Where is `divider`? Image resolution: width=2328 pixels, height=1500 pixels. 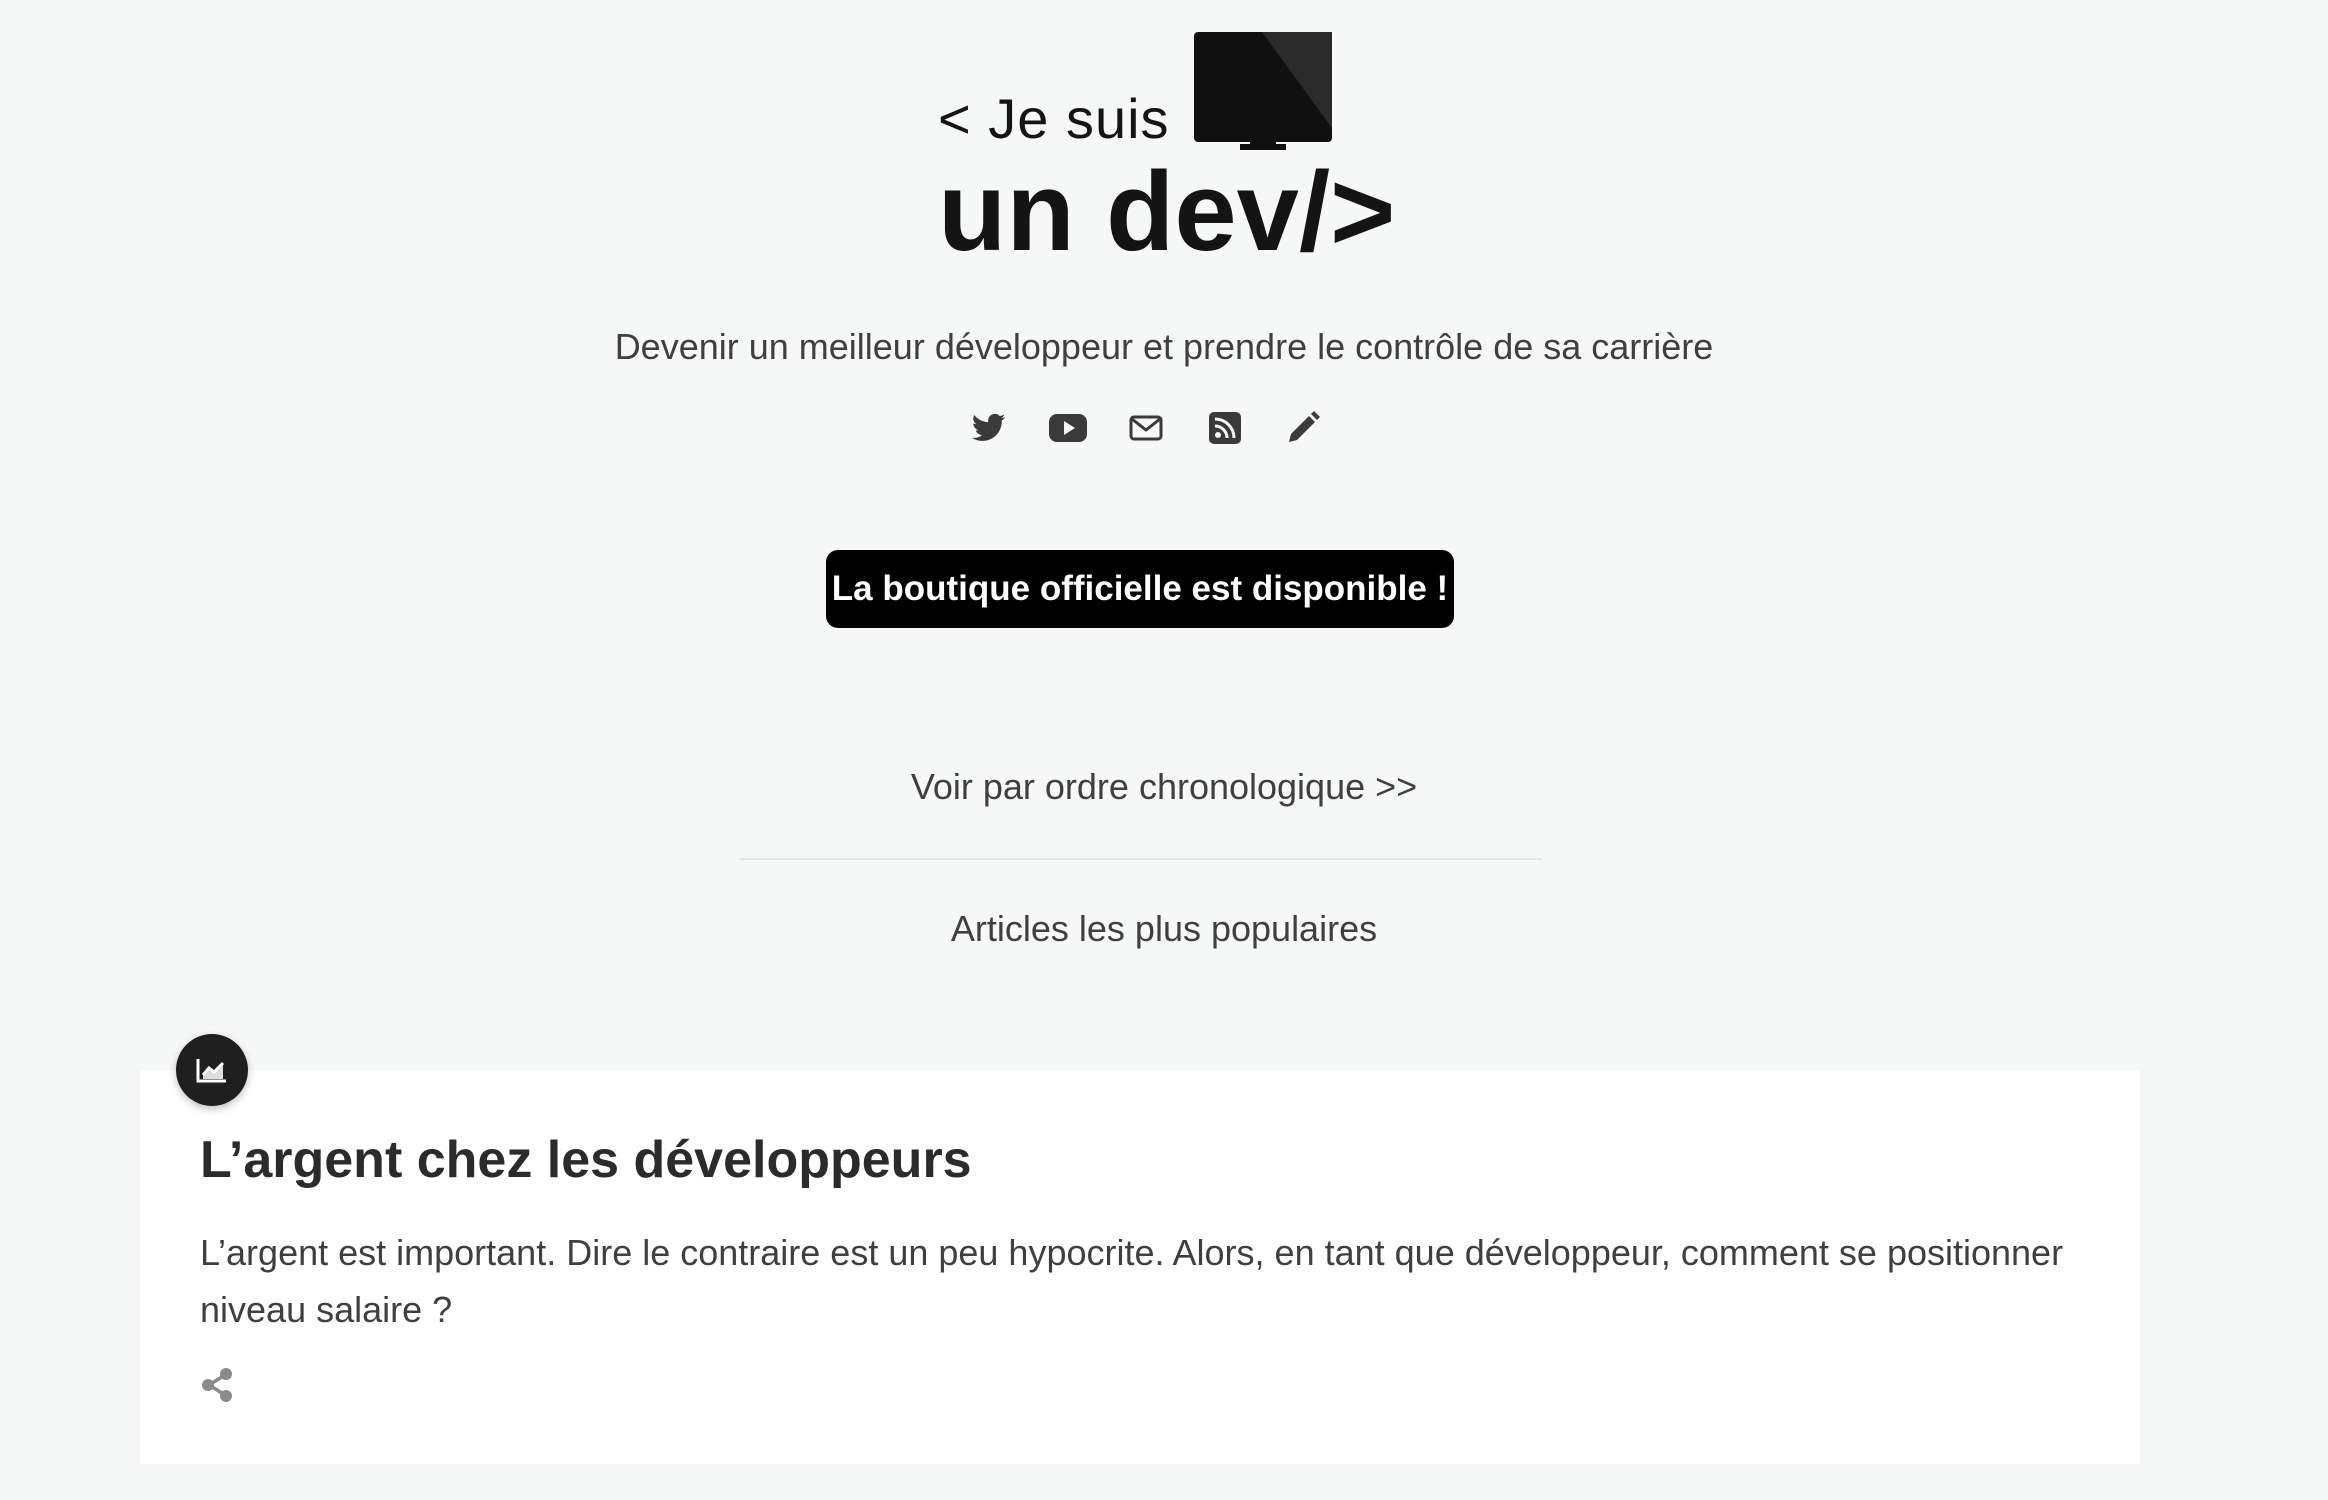
divider is located at coordinates (1141, 859).